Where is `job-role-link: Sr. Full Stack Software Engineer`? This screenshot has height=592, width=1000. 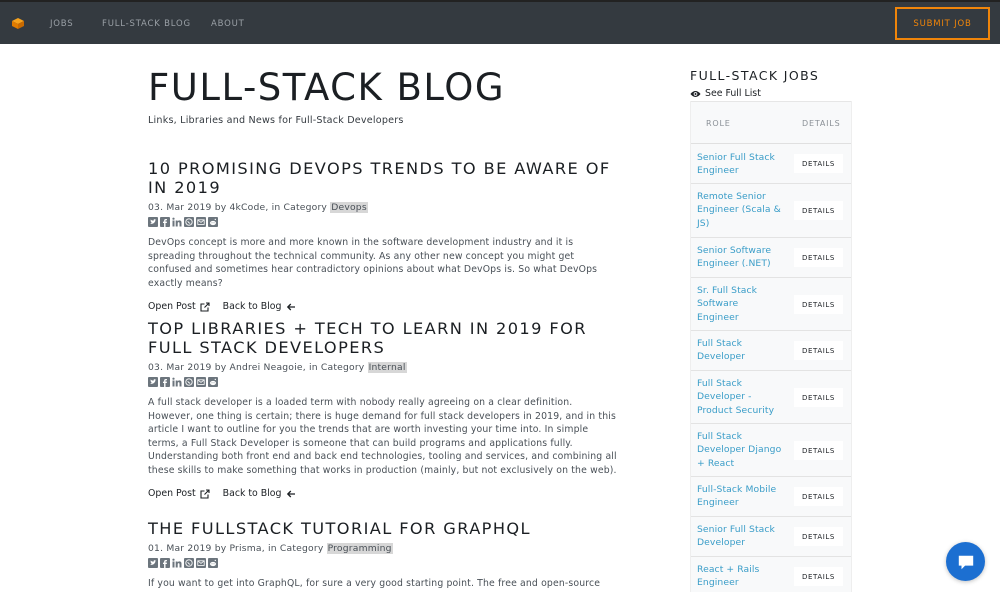 job-role-link: Sr. Full Stack Software Engineer is located at coordinates (740, 304).